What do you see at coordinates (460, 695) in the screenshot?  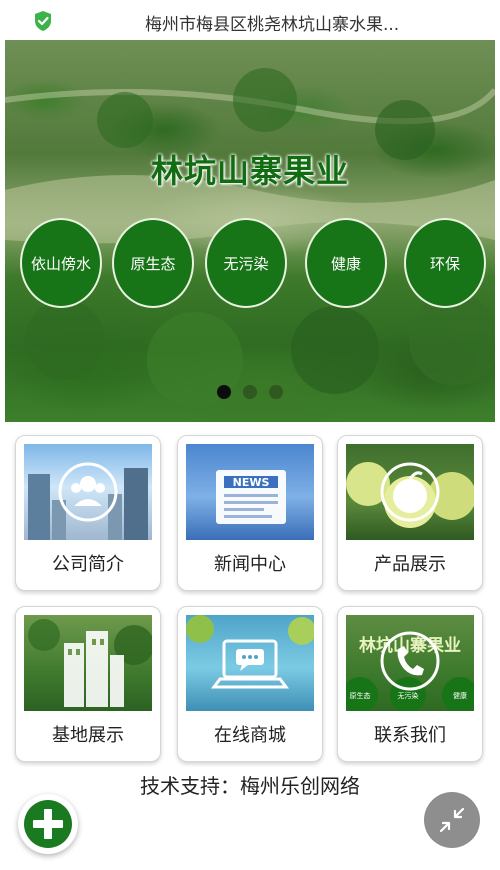 I see `contact-badge-text: 健康` at bounding box center [460, 695].